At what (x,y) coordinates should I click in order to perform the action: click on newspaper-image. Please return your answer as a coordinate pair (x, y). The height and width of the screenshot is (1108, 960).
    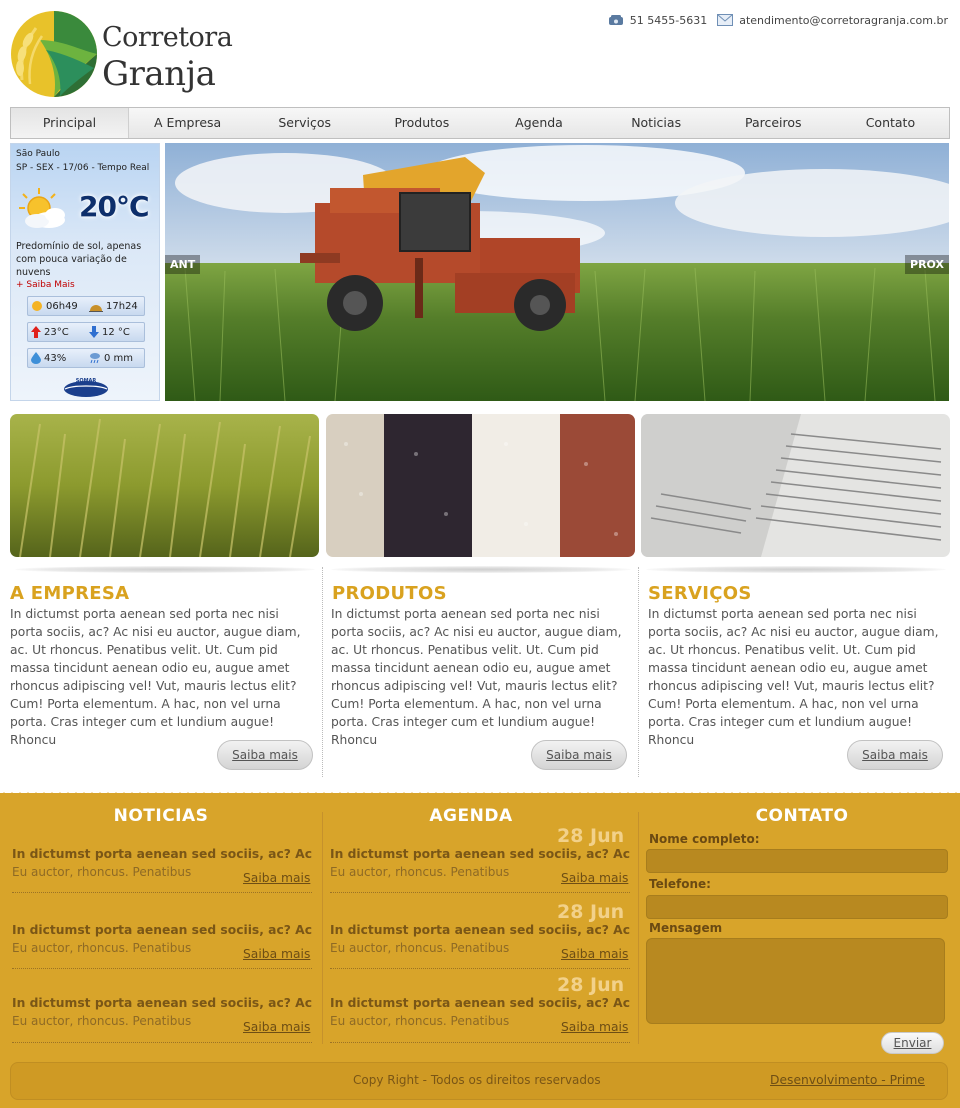
    Looking at the image, I should click on (795, 485).